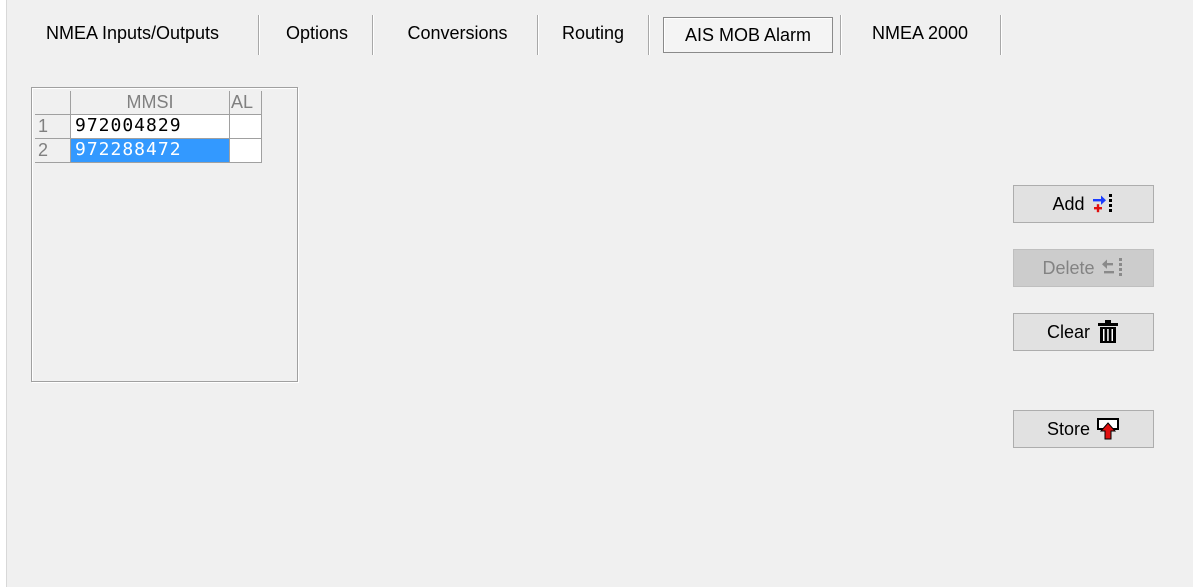 This screenshot has height=587, width=1193. I want to click on clear-button: Clear, so click(1083, 332).